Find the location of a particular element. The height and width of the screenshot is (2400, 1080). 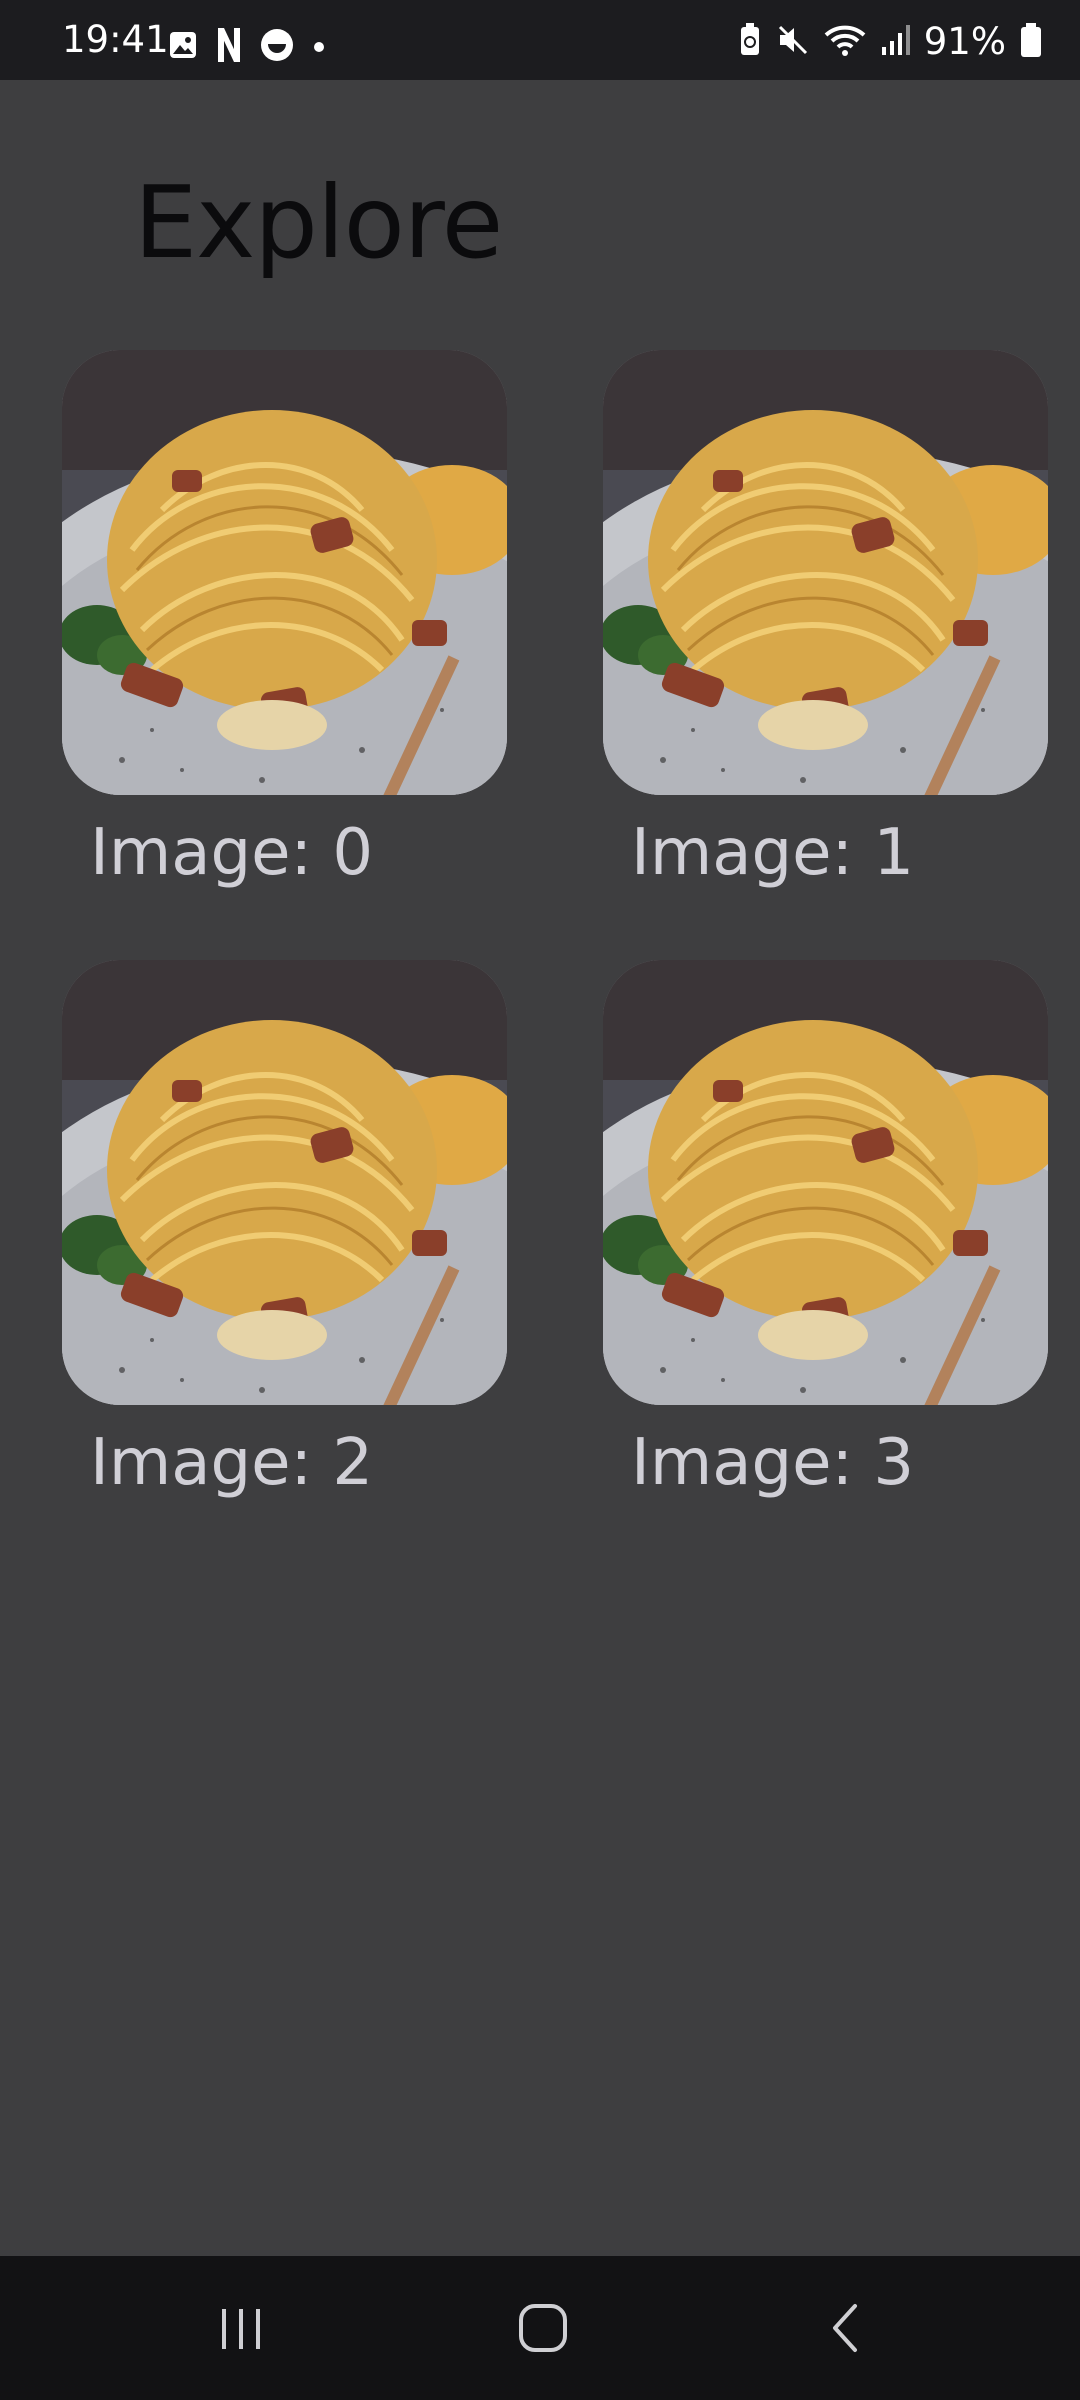

grid-item-label: Image: 0 is located at coordinates (232, 853).